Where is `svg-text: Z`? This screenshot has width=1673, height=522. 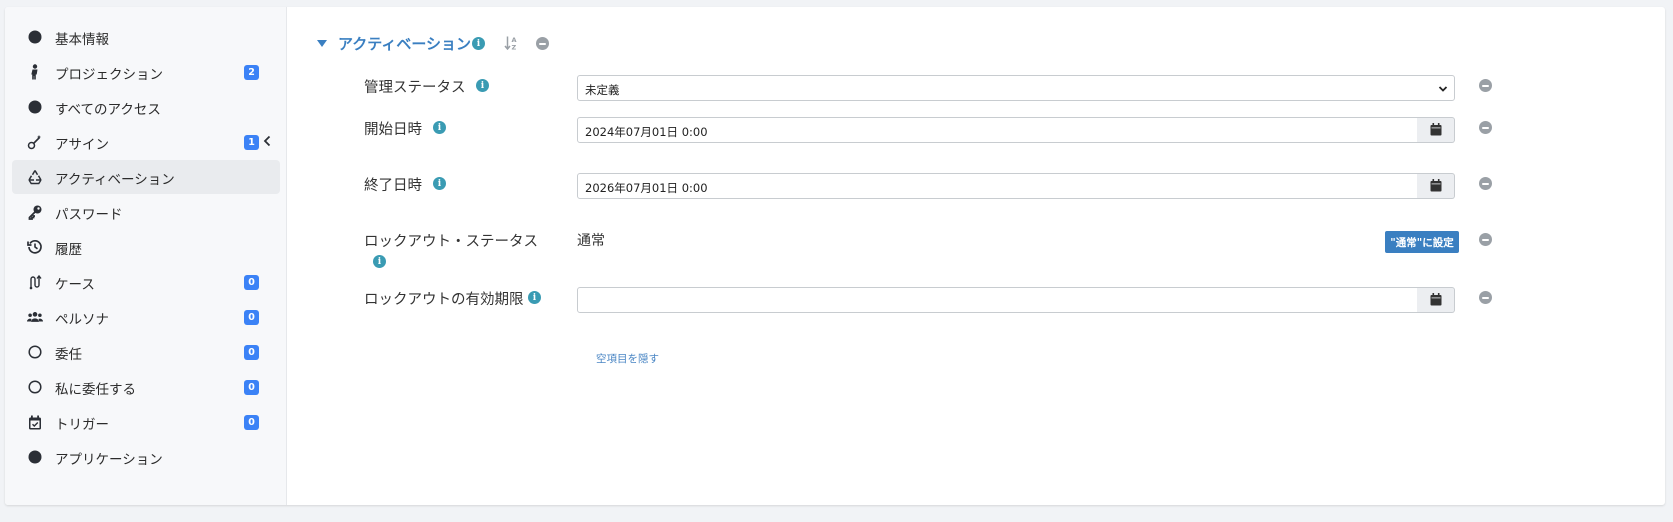
svg-text: Z is located at coordinates (514, 48).